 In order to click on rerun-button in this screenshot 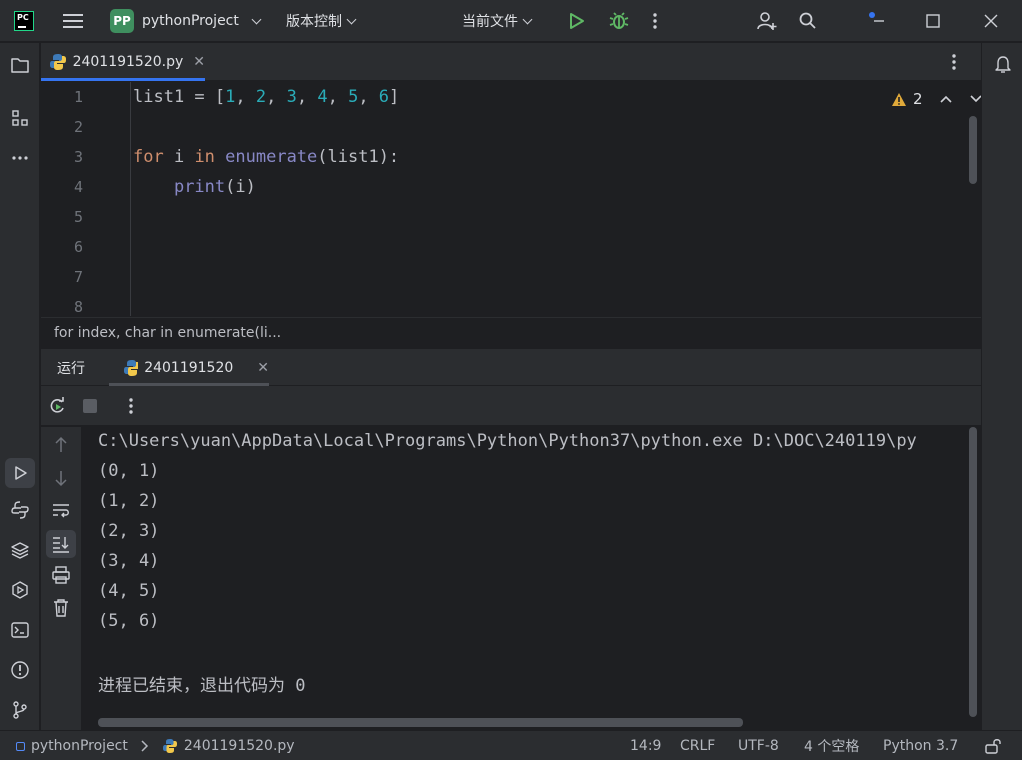, I will do `click(57, 408)`.